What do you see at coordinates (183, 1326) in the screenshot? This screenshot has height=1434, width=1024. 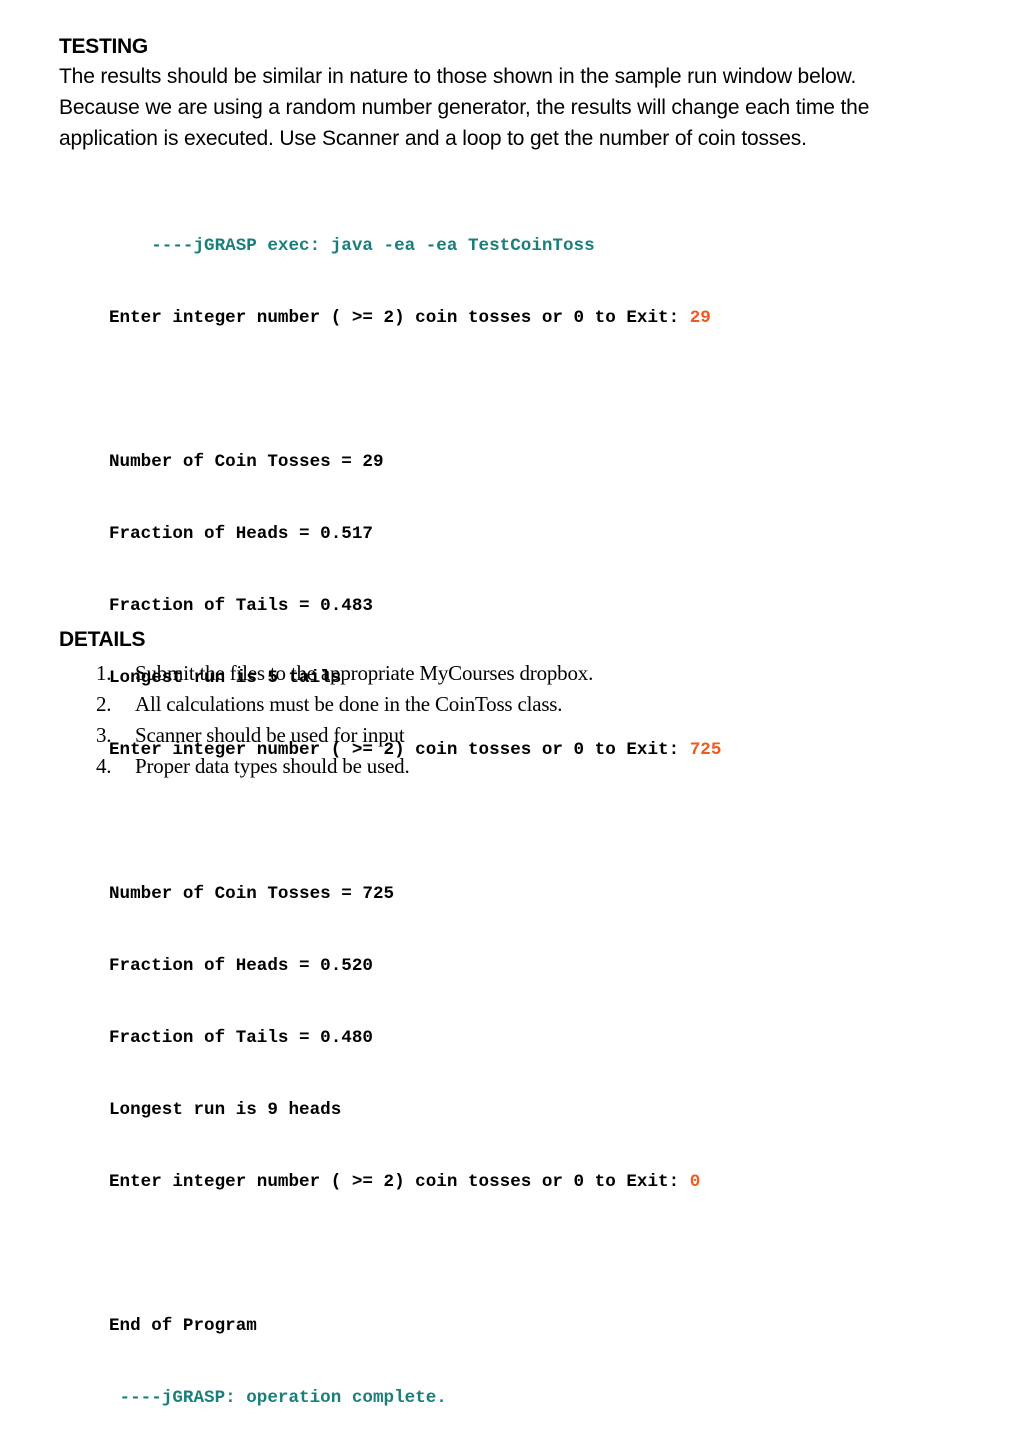 I see `console-end-line: End of Program` at bounding box center [183, 1326].